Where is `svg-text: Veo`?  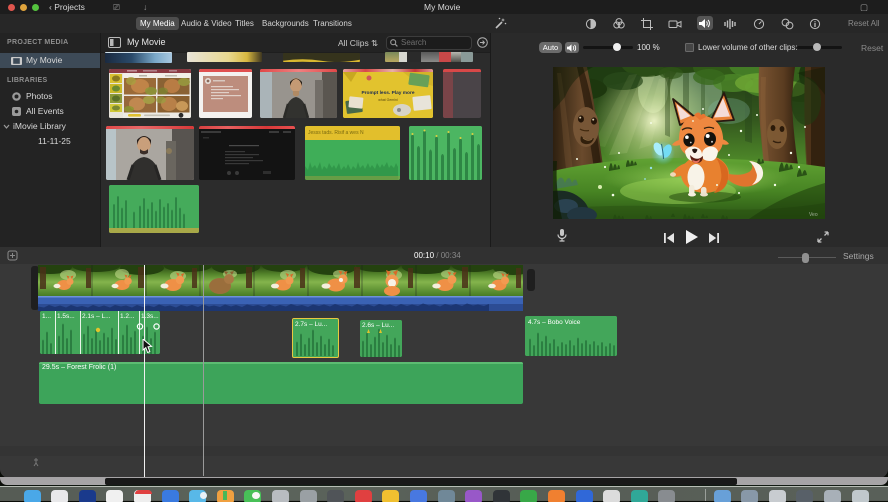
svg-text: Veo is located at coordinates (813, 215).